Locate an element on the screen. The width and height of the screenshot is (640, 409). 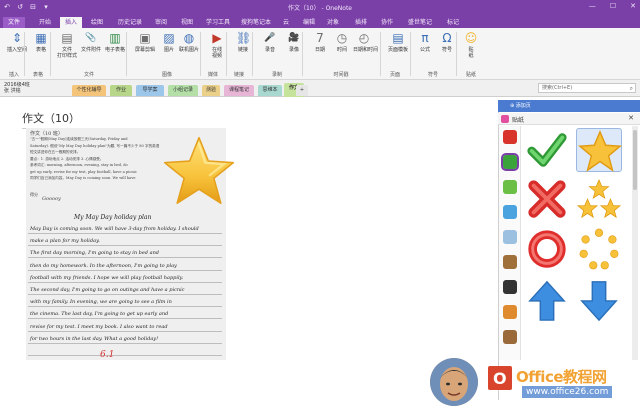
tab-9: 云 is located at coordinates (286, 22).